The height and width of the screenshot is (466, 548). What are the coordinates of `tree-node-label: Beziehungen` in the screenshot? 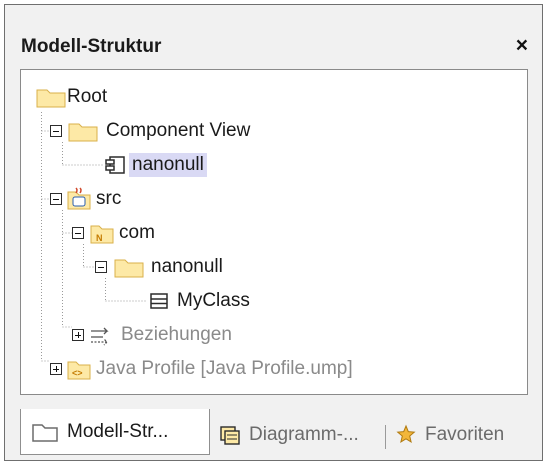 It's located at (176, 334).